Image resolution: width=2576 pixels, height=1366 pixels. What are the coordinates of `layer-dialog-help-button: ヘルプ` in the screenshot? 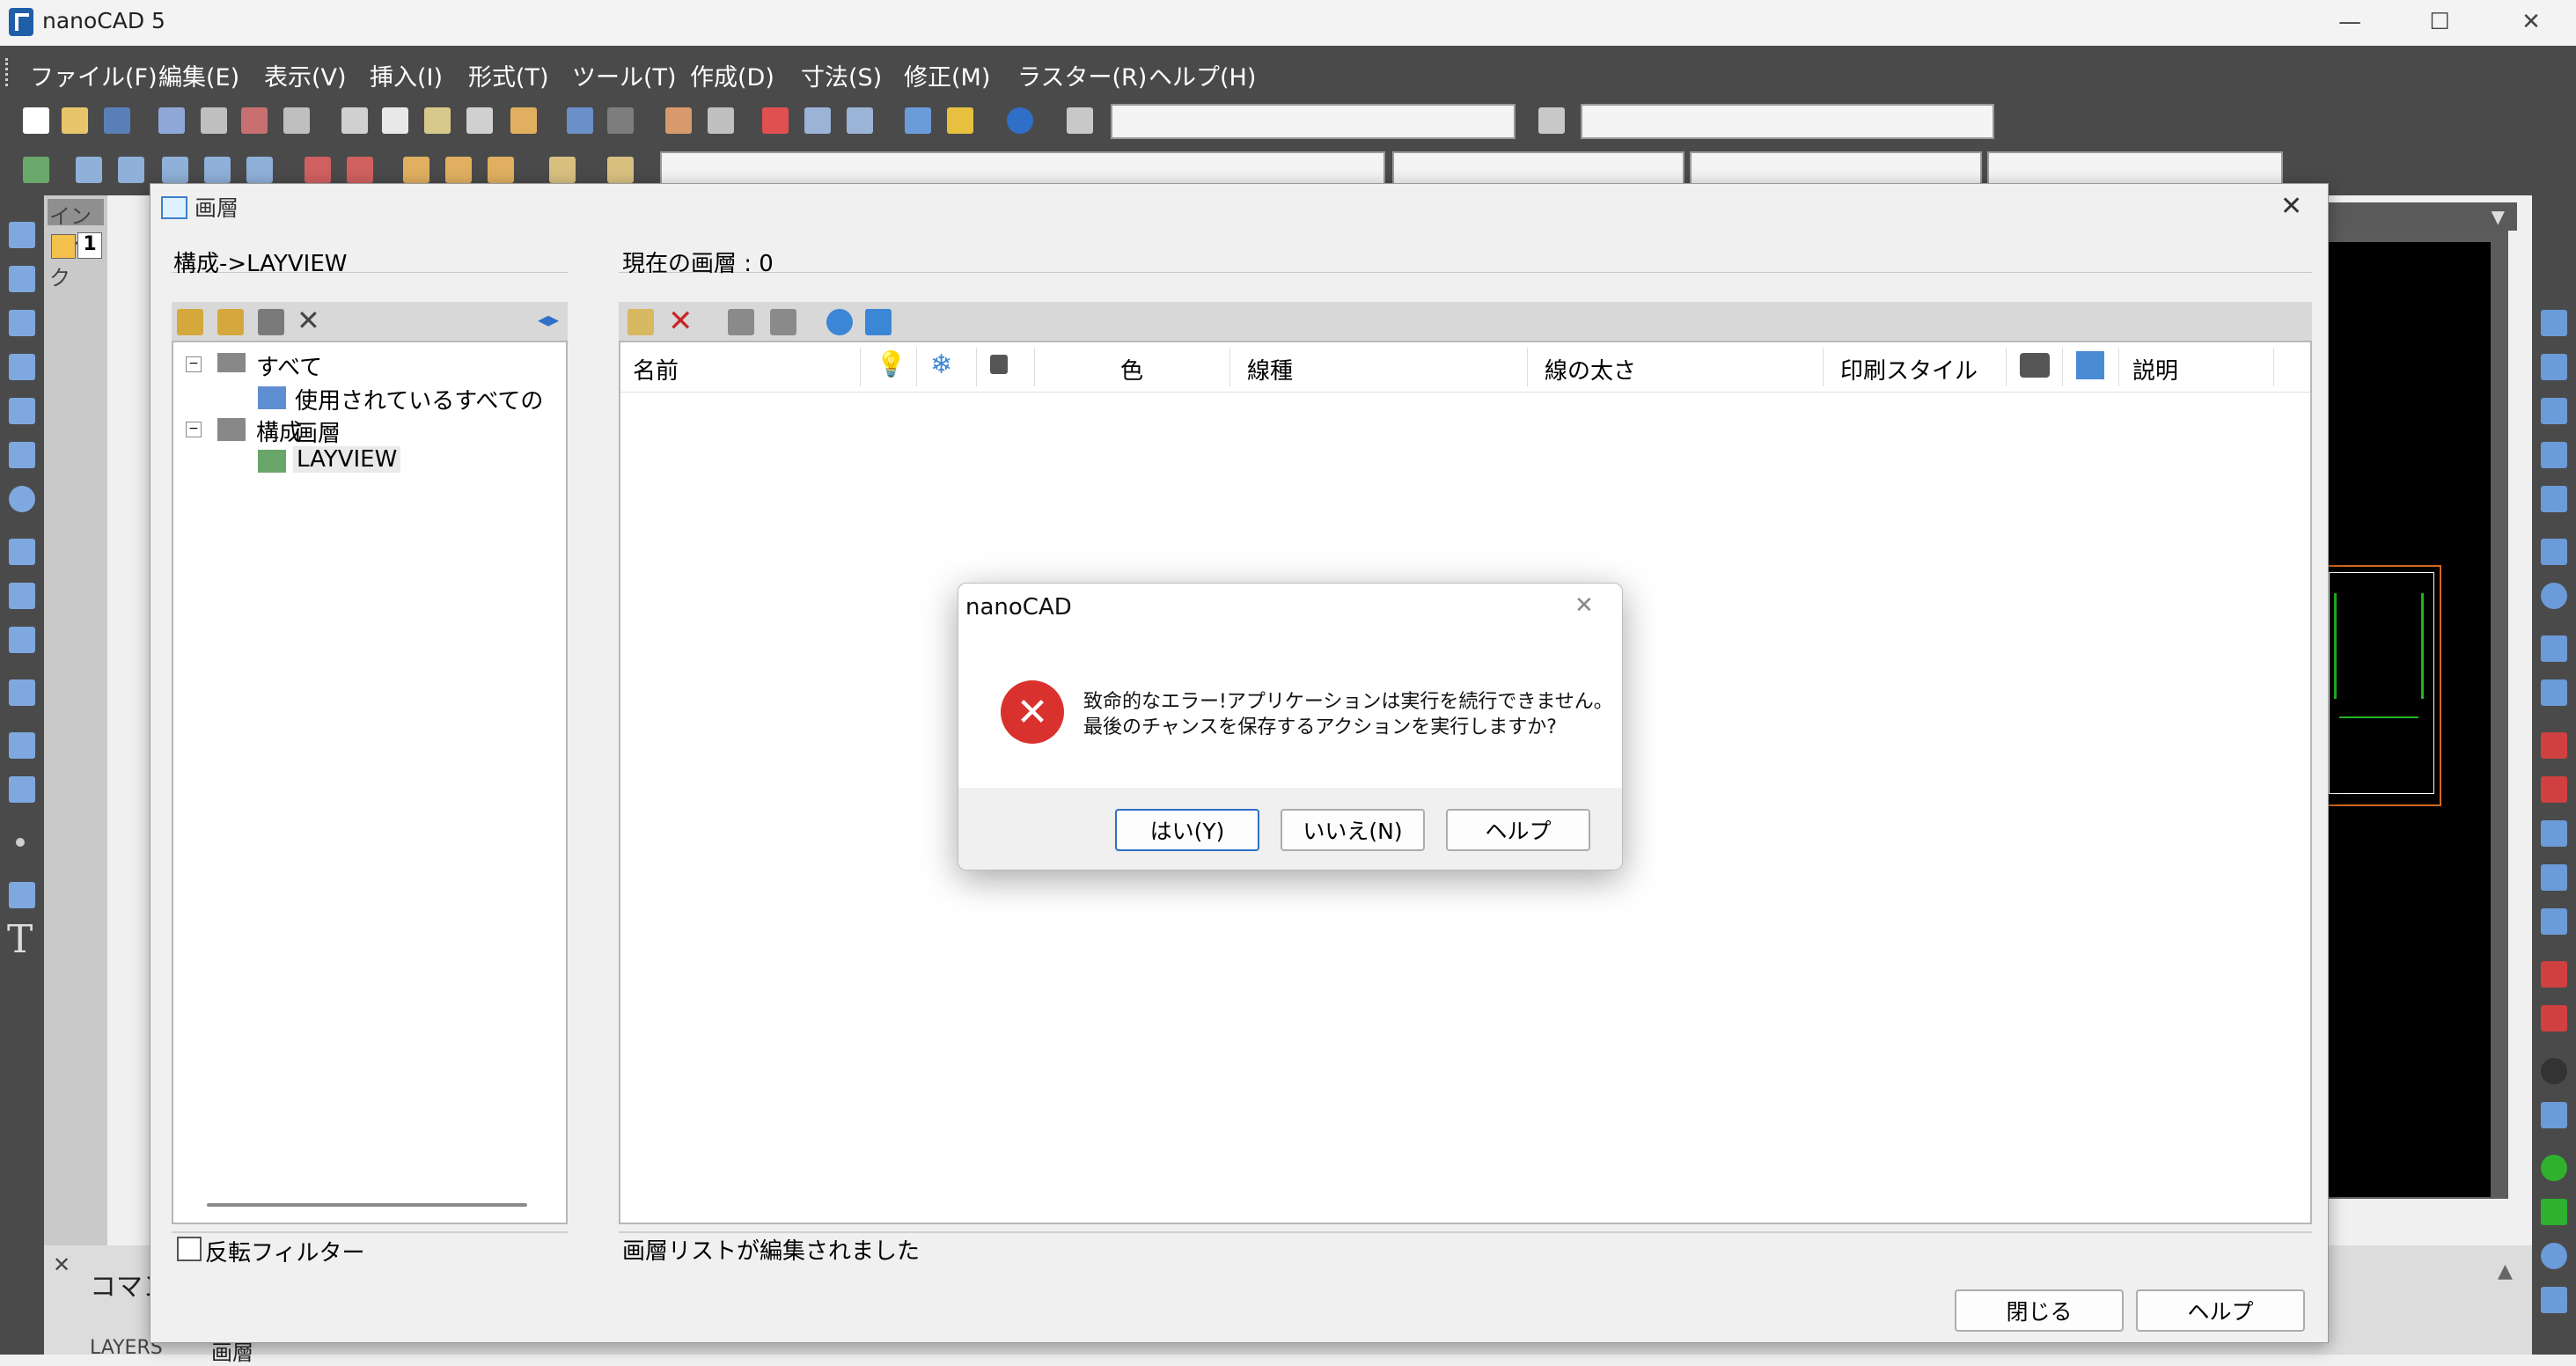 It's located at (2220, 1310).